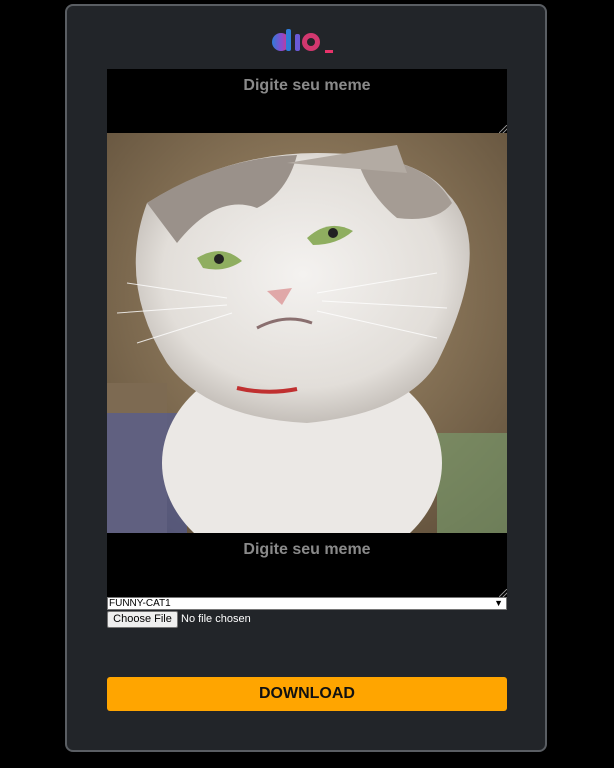 This screenshot has width=614, height=768. I want to click on download-button: DOWNLOAD, so click(307, 694).